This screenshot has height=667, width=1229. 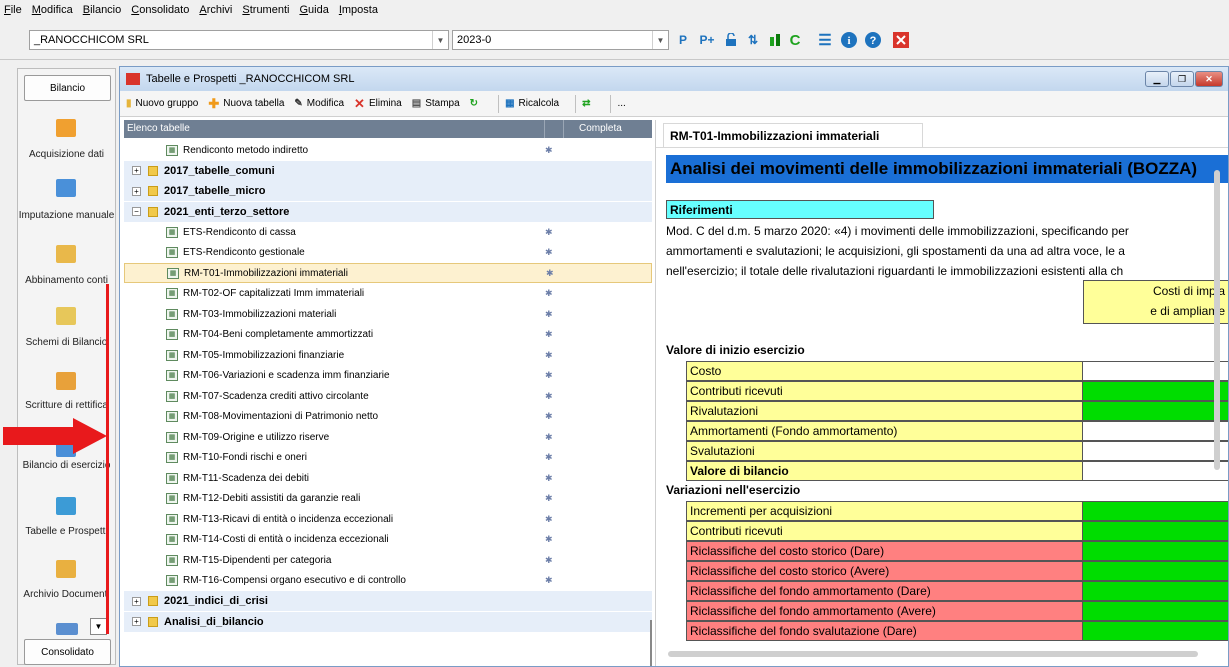 What do you see at coordinates (388, 335) in the screenshot?
I see `tree-item: ▦ RM-T04-Beni completamente ammortizzati ✱` at bounding box center [388, 335].